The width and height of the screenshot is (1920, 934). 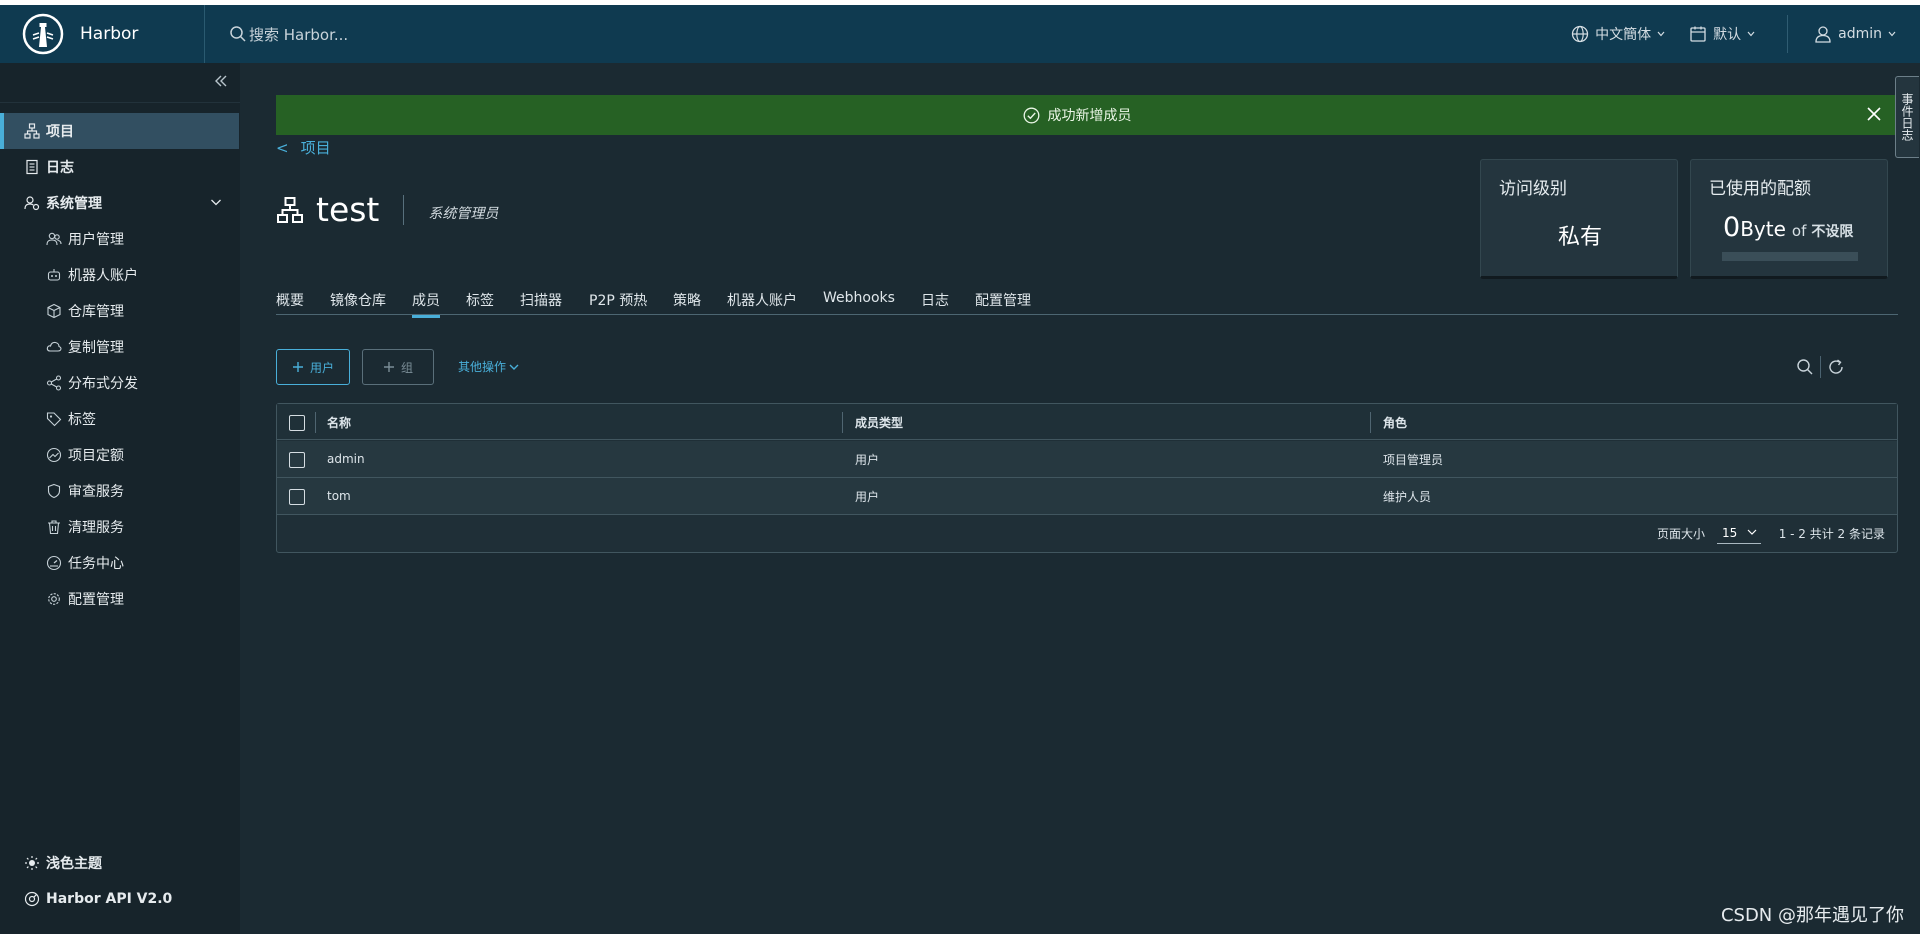 What do you see at coordinates (1087, 533) in the screenshot?
I see `table-footer: 页面大小 15 1 - 2 共计 2 条记录` at bounding box center [1087, 533].